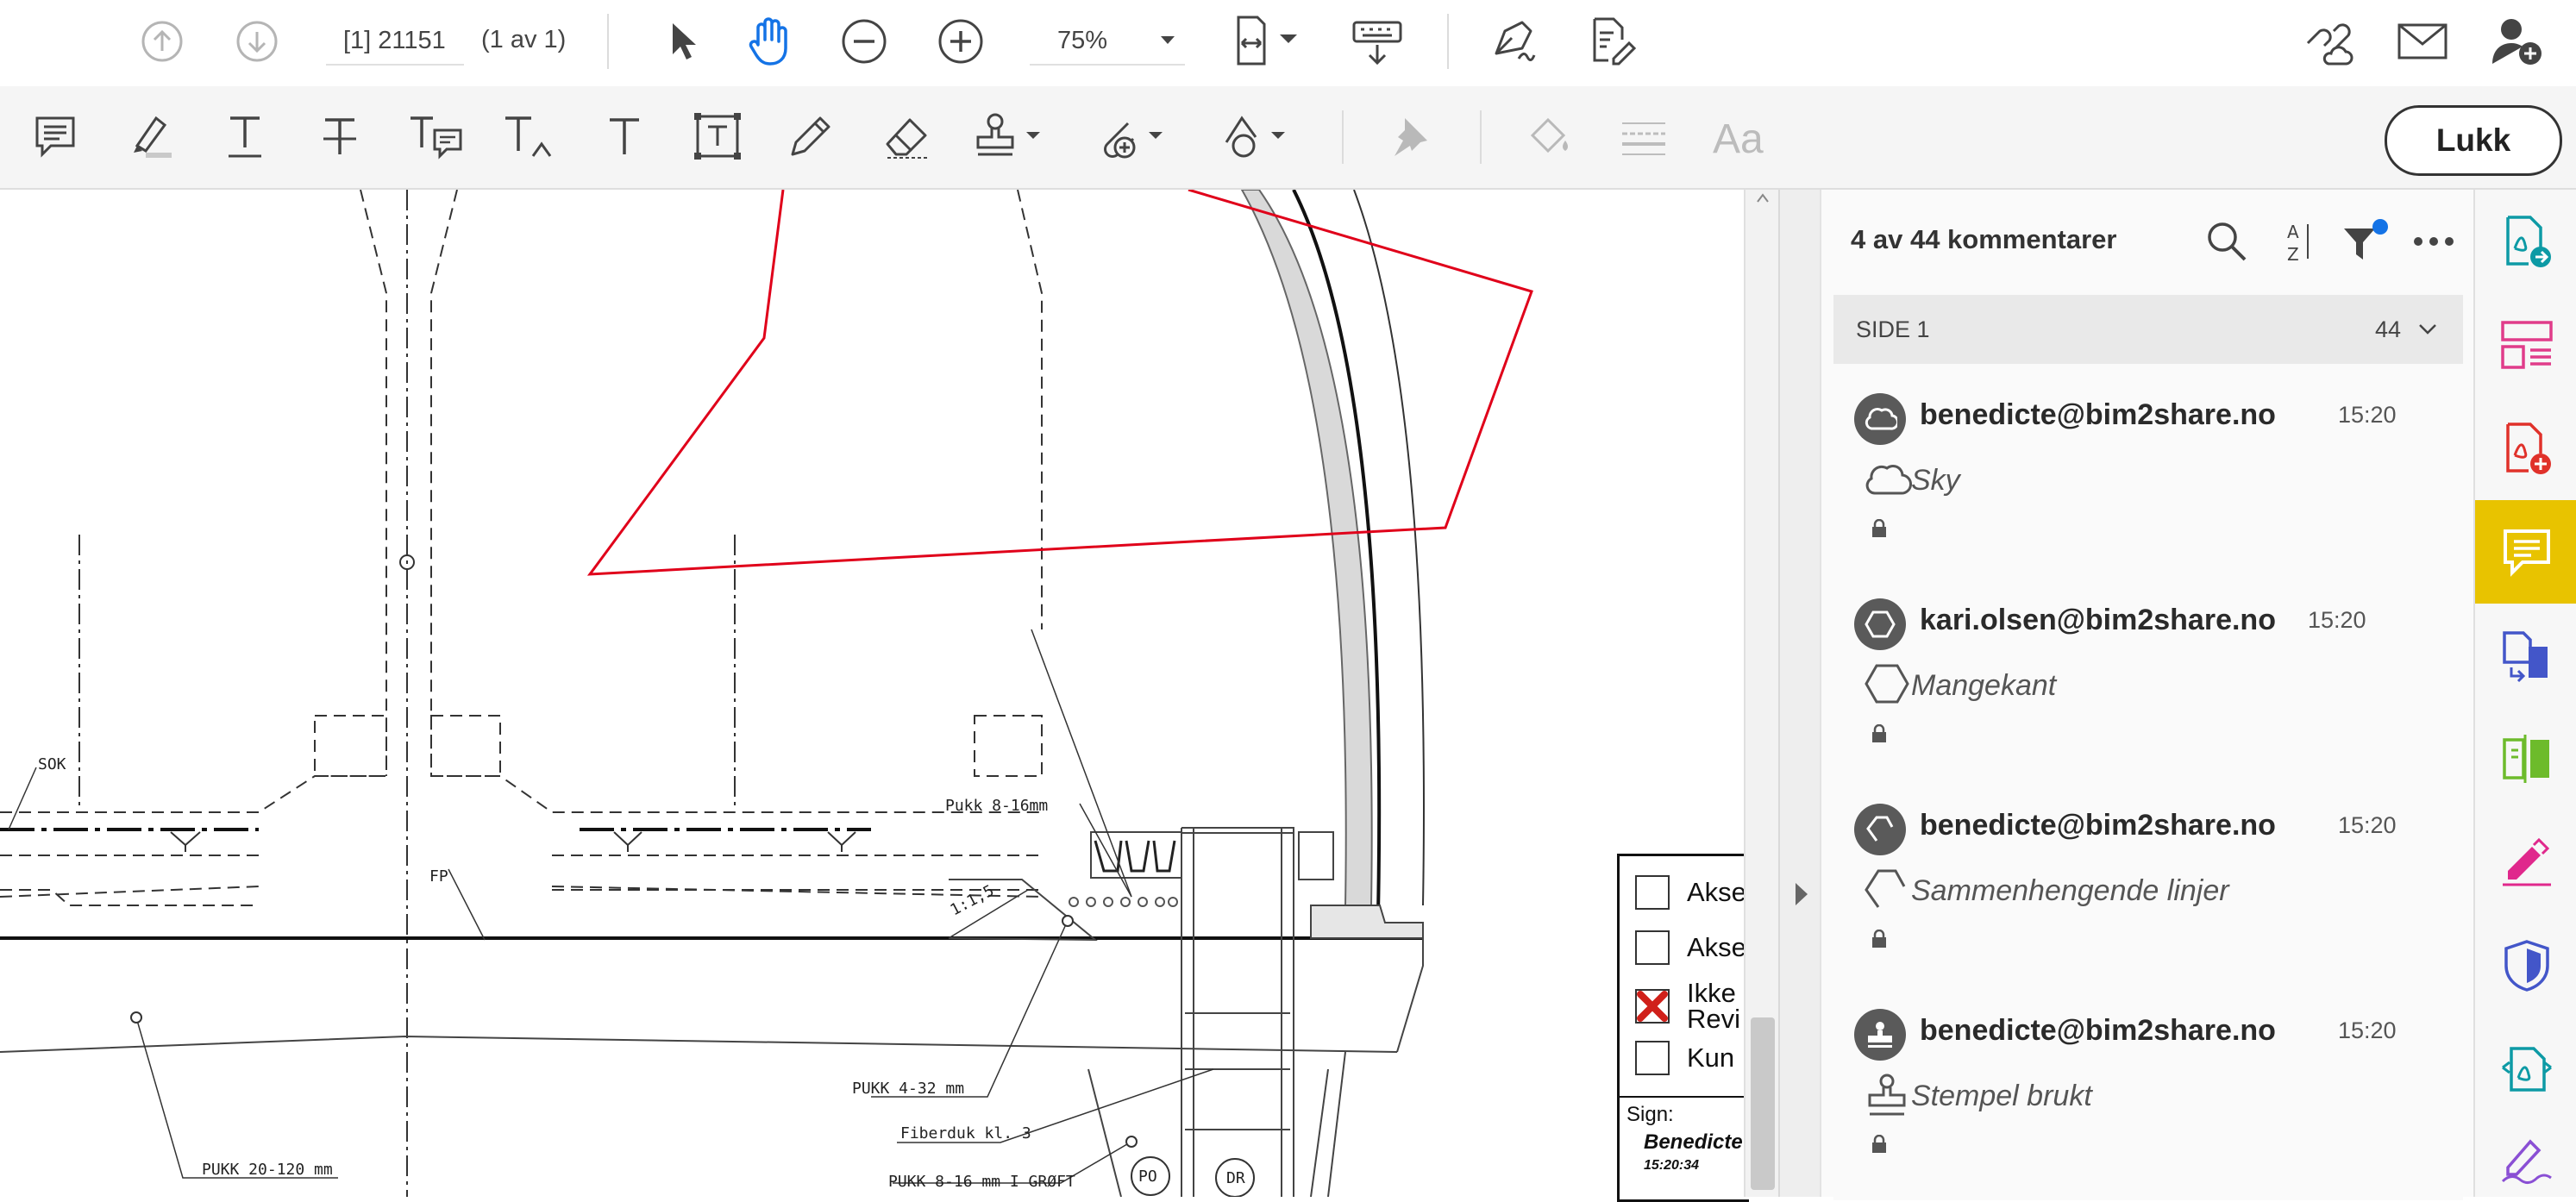 The height and width of the screenshot is (1202, 2576). What do you see at coordinates (340, 136) in the screenshot?
I see `strikethrough-button` at bounding box center [340, 136].